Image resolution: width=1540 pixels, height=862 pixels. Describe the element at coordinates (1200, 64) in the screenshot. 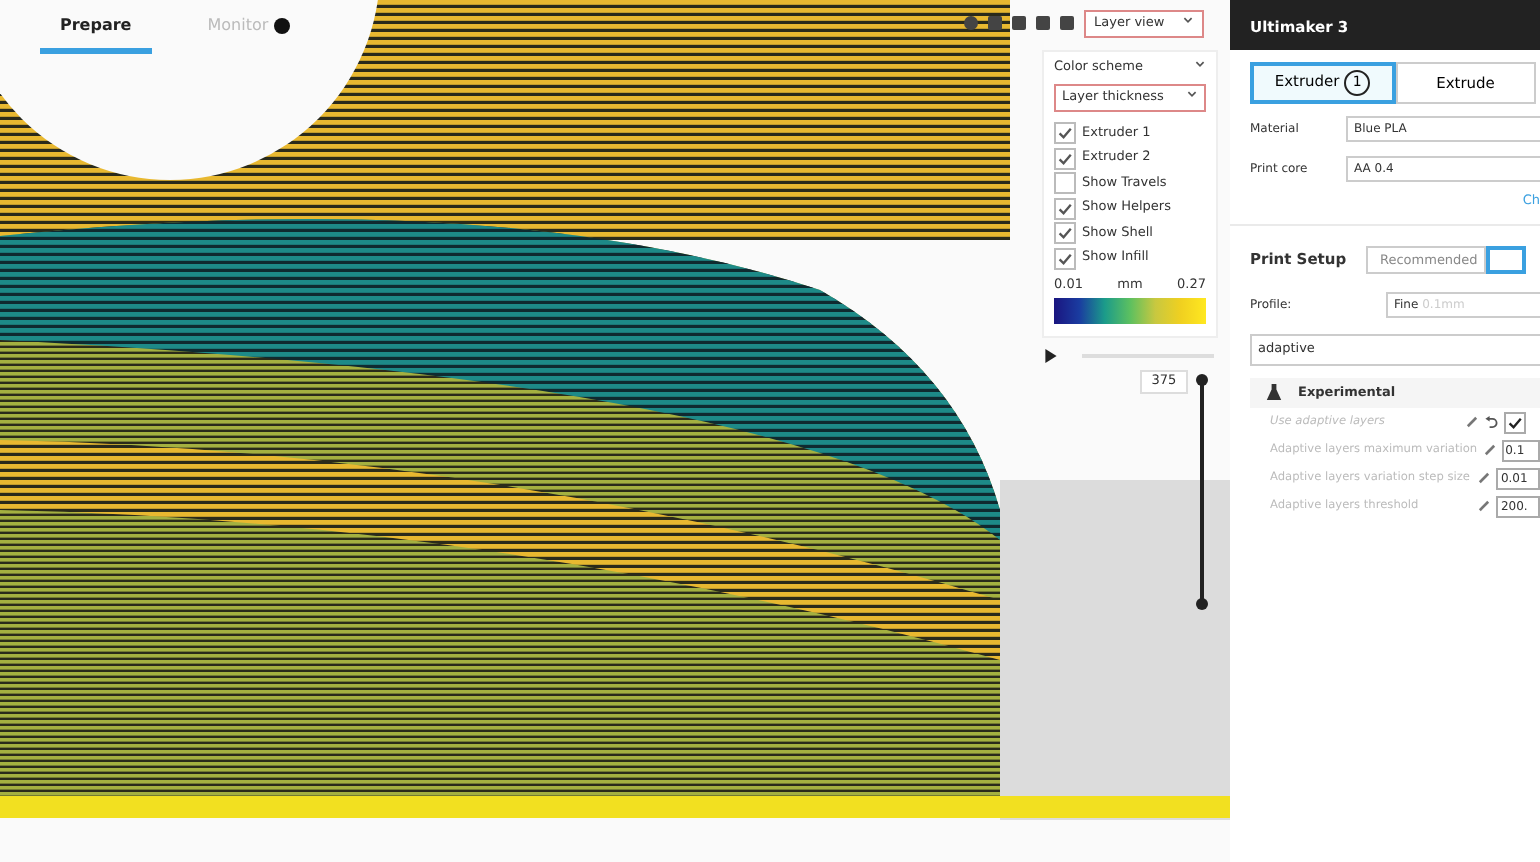

I see `collapse-icon` at that location.